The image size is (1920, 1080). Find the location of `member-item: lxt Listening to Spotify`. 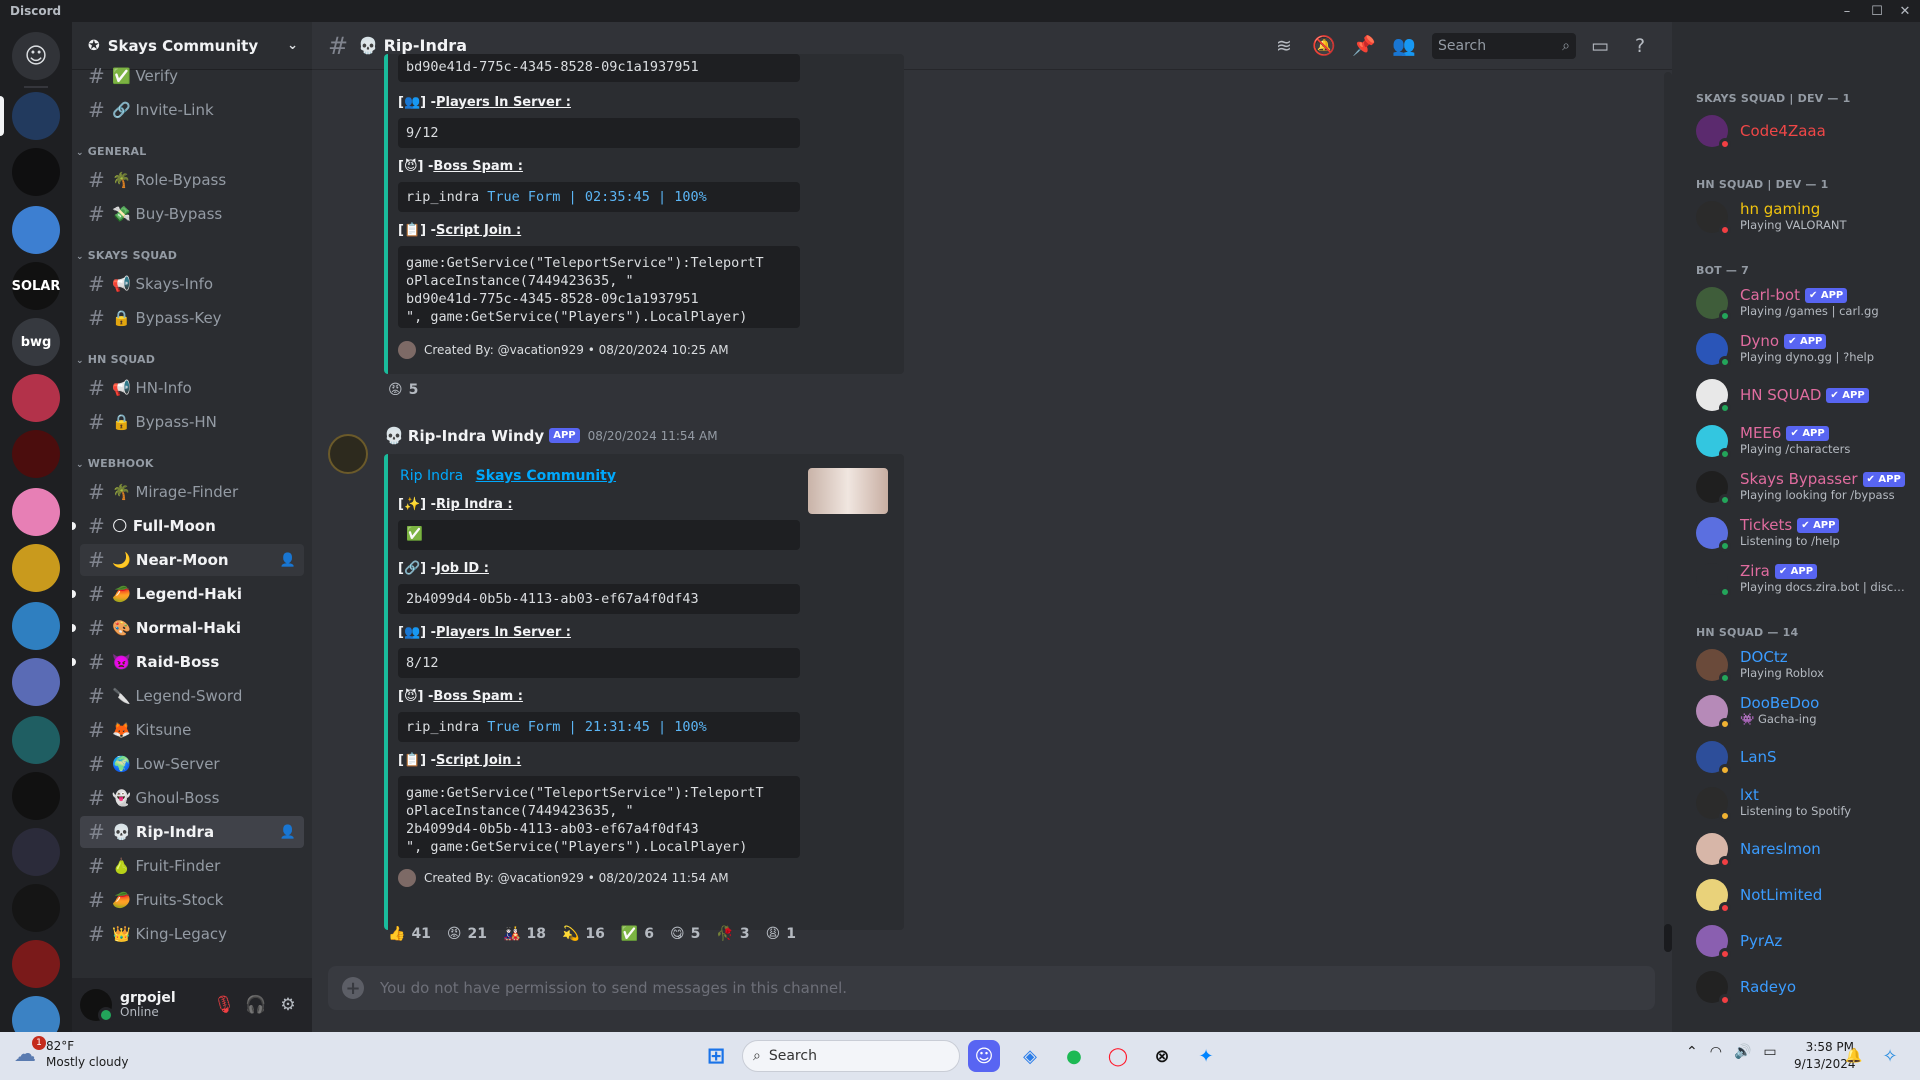

member-item: lxt Listening to Spotify is located at coordinates (1804, 803).